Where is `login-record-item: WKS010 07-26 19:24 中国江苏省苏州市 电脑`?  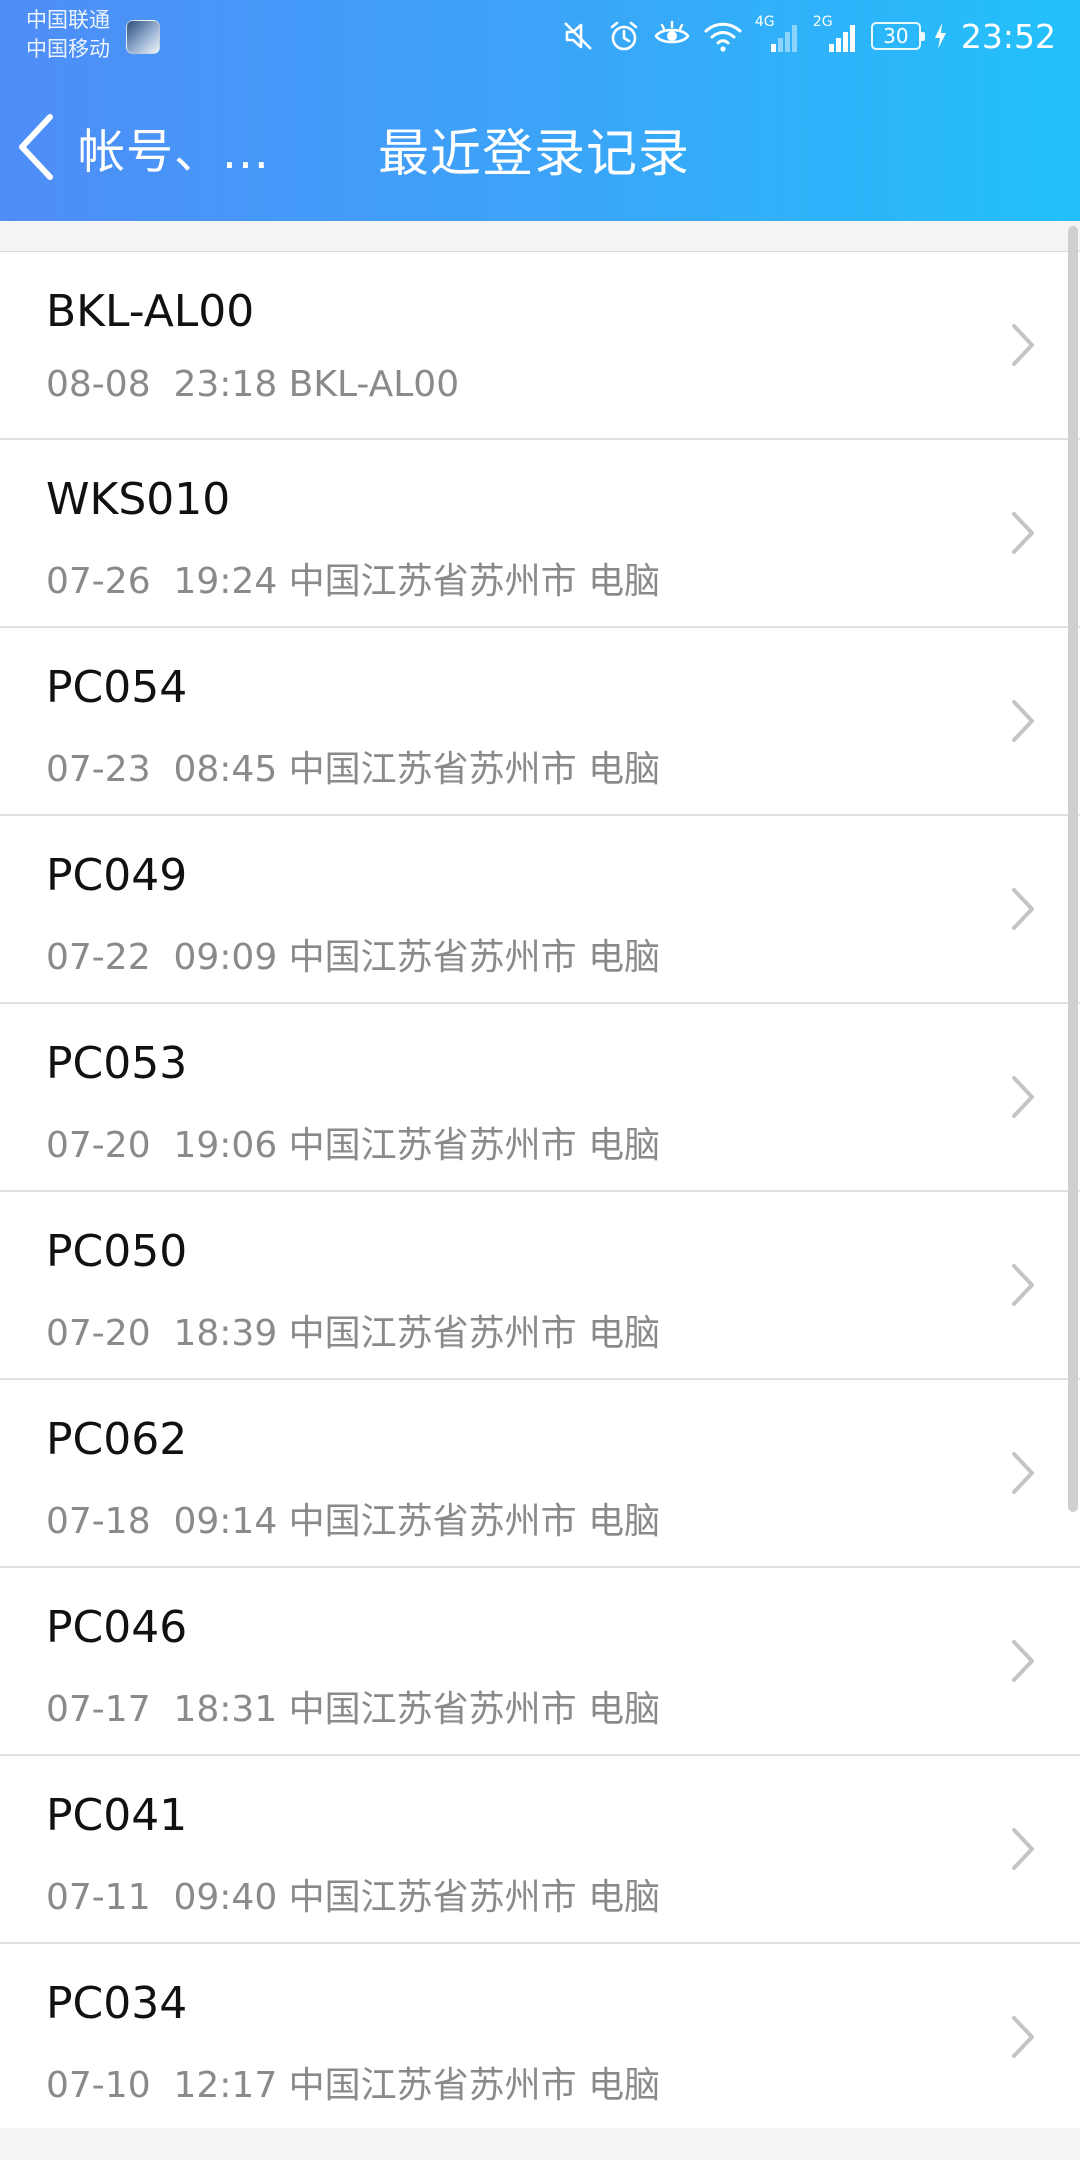
login-record-item: WKS010 07-26 19:24 中国江苏省苏州市 电脑 is located at coordinates (540, 534).